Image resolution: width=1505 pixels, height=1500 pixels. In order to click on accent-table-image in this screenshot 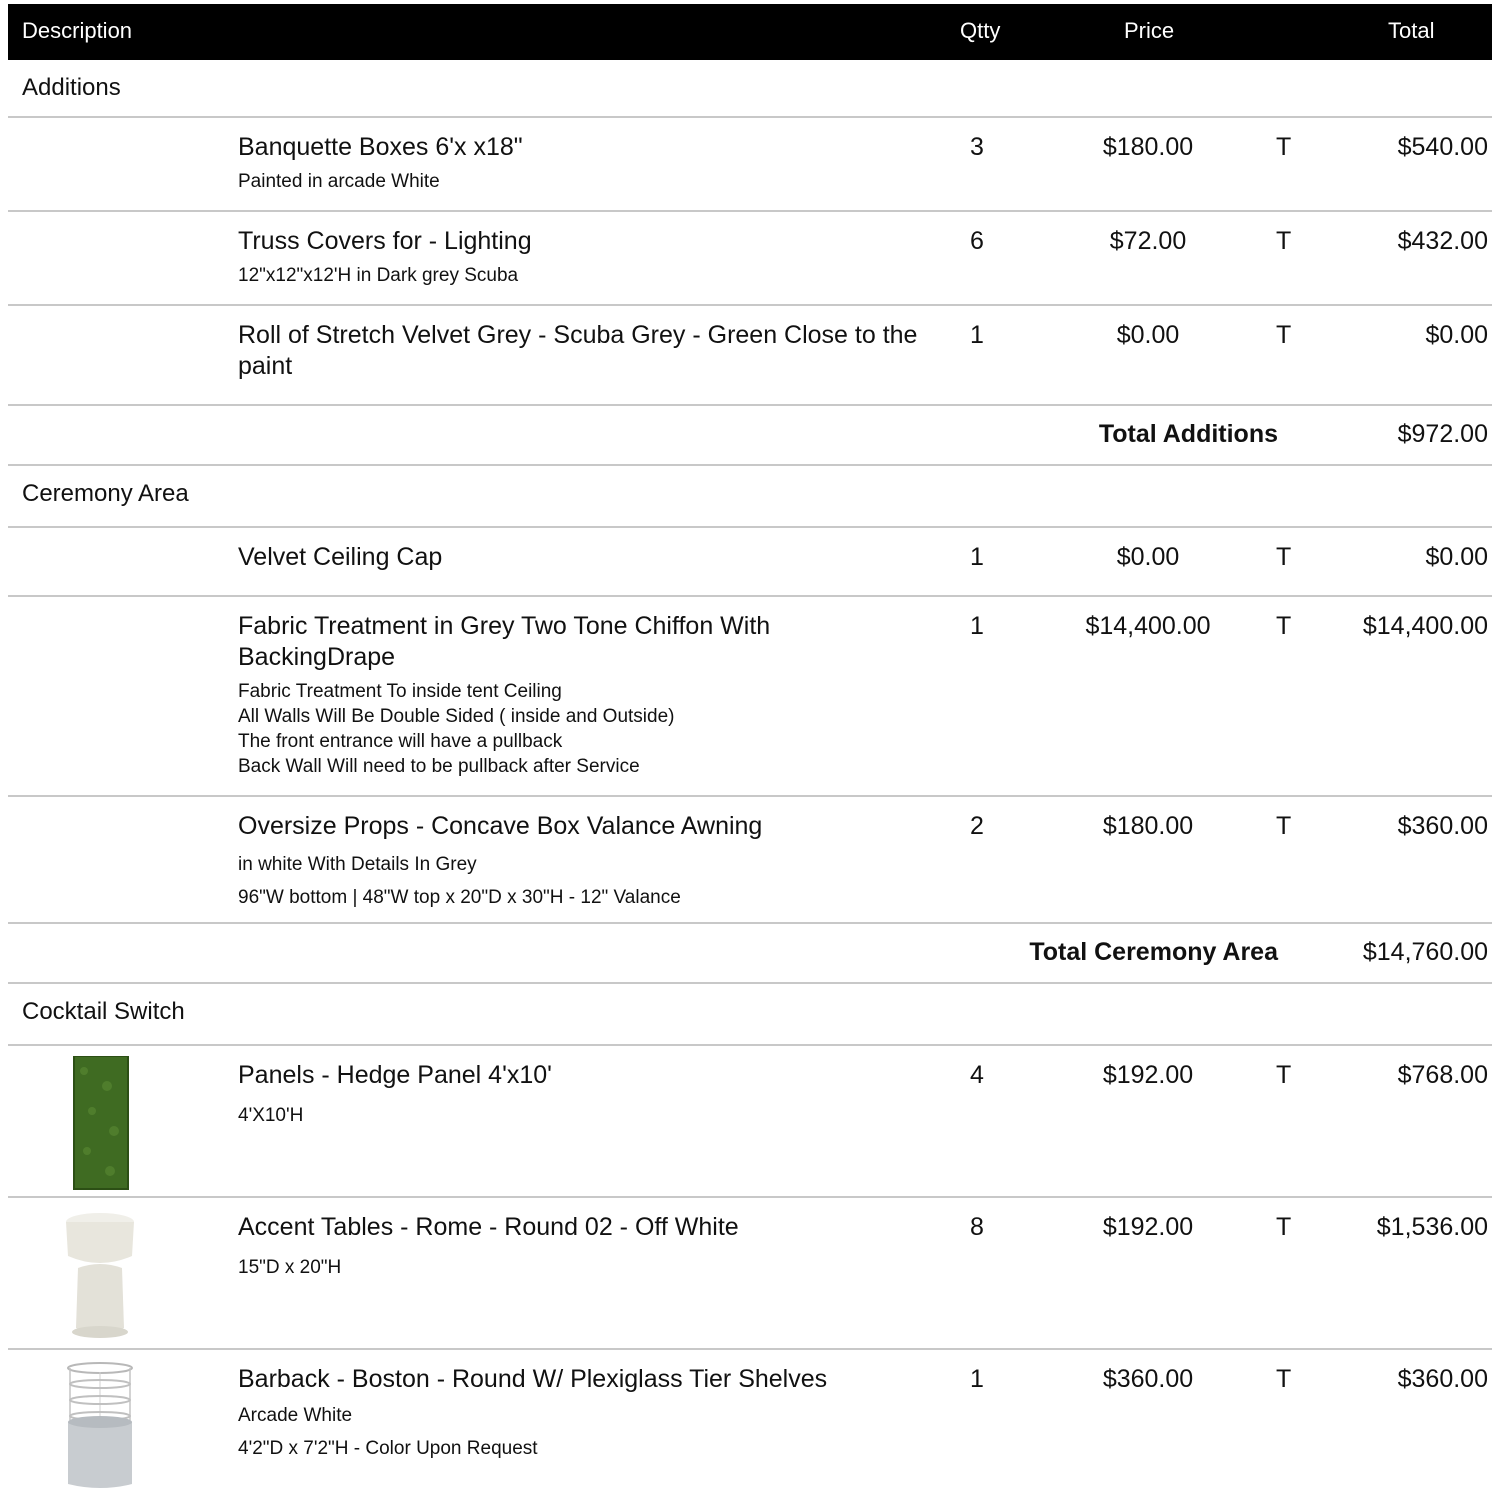, I will do `click(100, 1275)`.